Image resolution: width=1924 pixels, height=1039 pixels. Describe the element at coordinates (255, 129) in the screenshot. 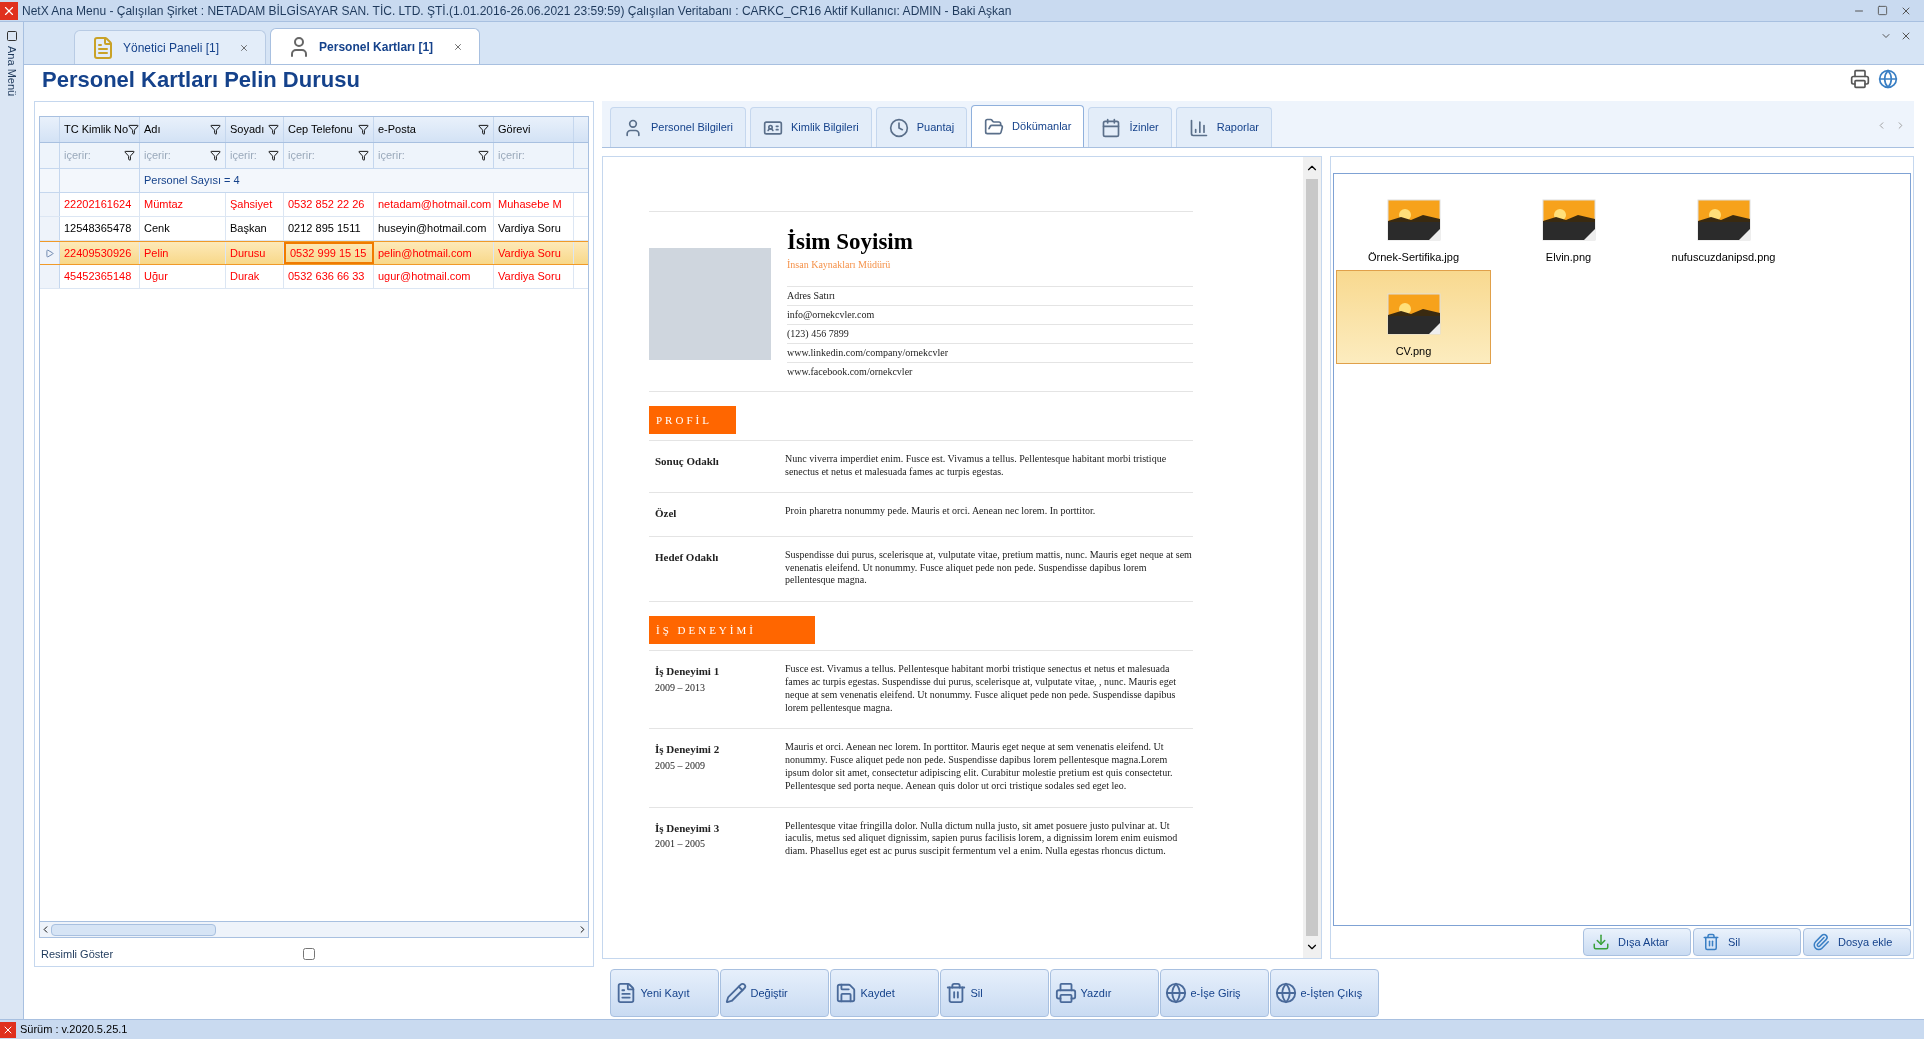

I see `column-header: Soyadı` at that location.